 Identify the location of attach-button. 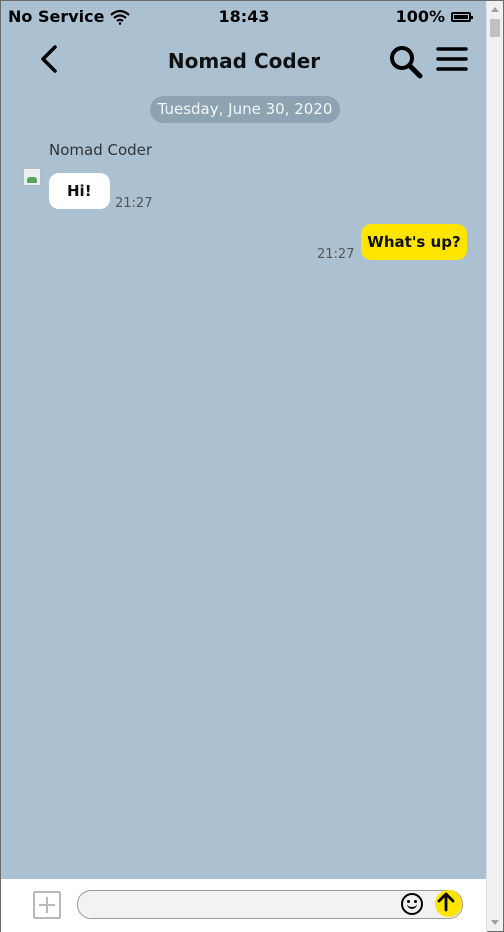
(47, 905).